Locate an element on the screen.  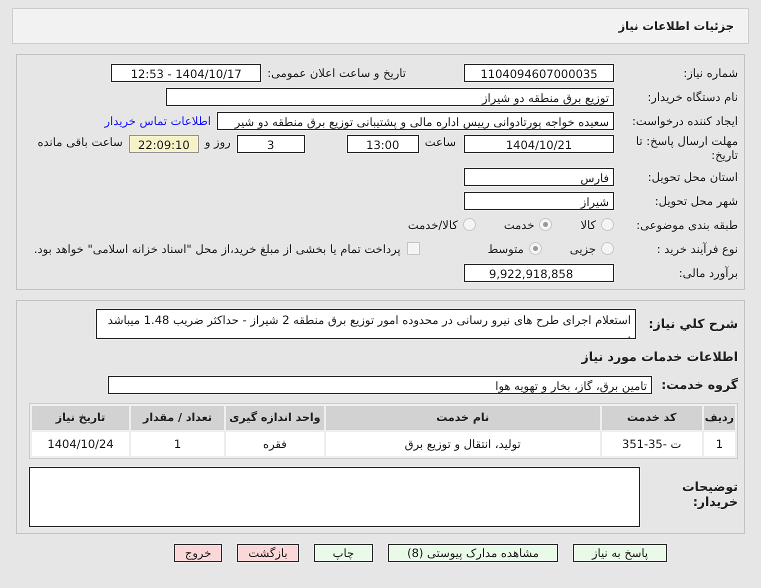
field-label: مهلت ارسال پاسخ: تا تاریخ: is located at coordinates (686, 149).